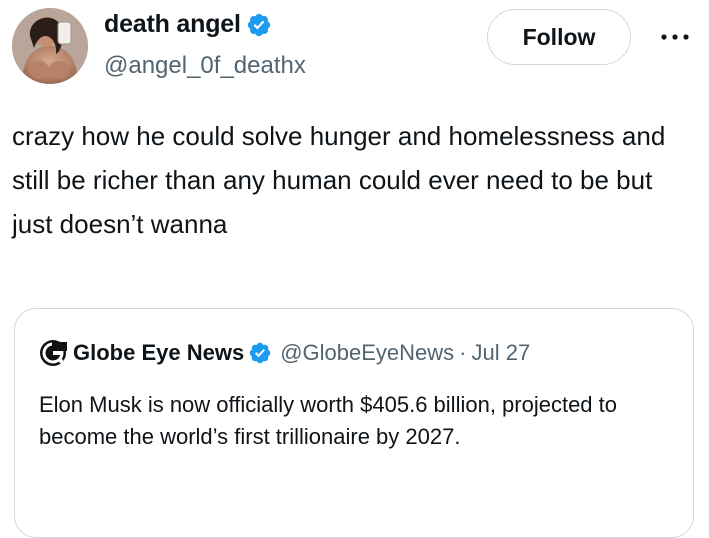 This screenshot has width=709, height=538. I want to click on quoted-verified-badge-icon, so click(260, 353).